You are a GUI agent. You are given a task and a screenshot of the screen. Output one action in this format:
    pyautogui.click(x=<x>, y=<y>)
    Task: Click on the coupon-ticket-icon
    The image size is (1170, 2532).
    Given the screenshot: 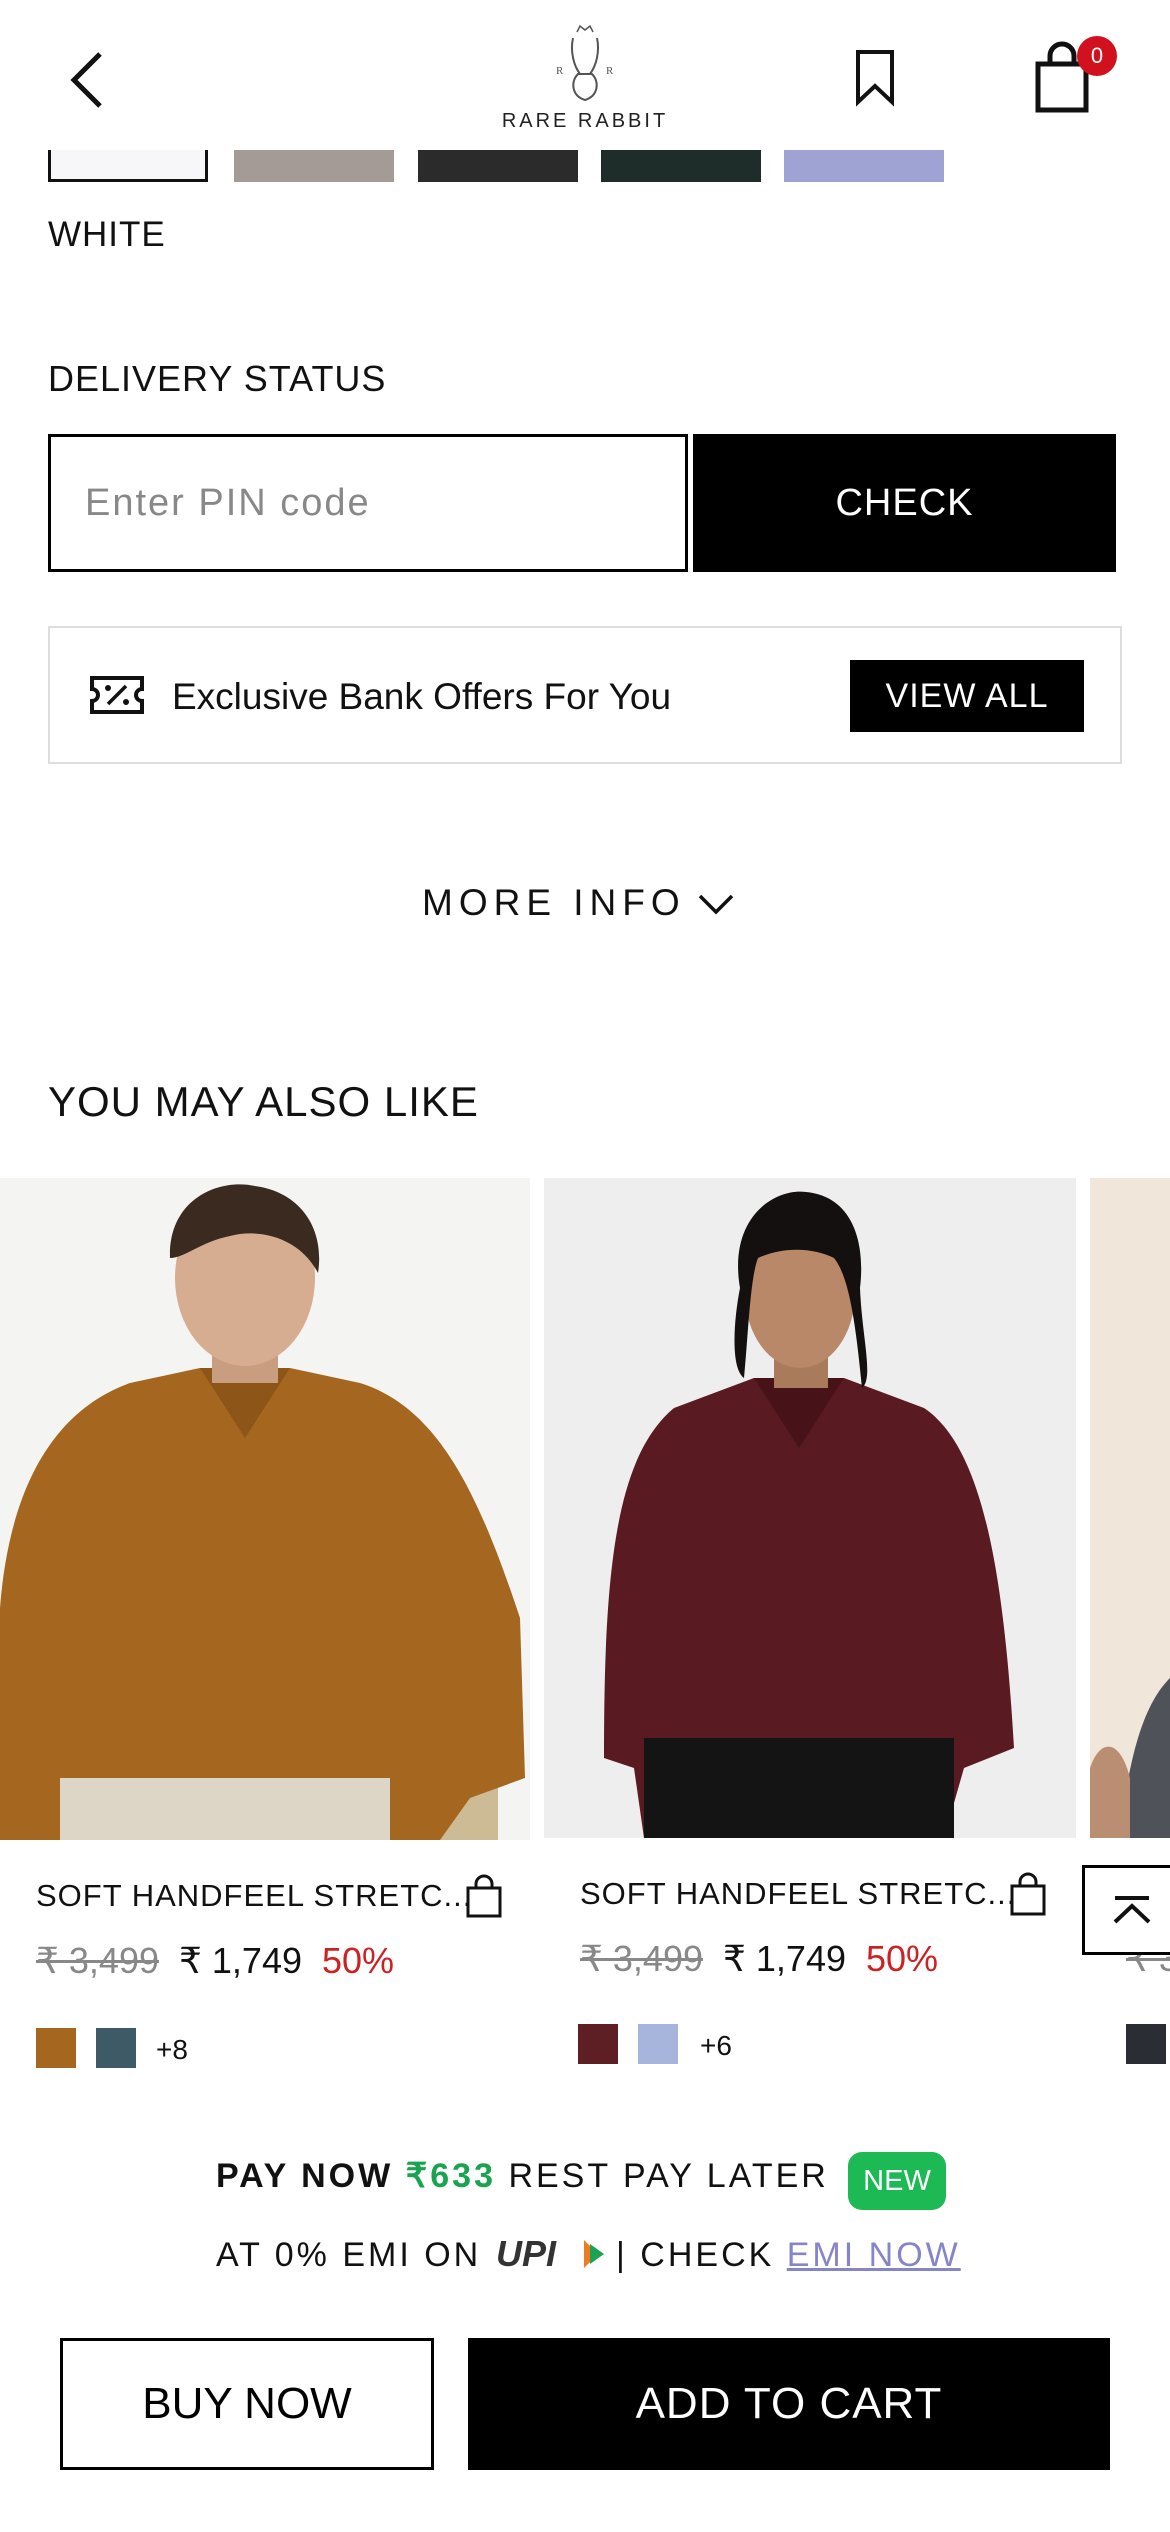 What is the action you would take?
    pyautogui.click(x=117, y=695)
    